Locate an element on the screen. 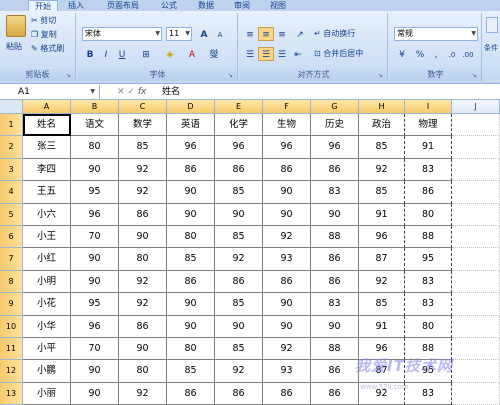 The height and width of the screenshot is (405, 500). header-cell: 生物 is located at coordinates (287, 125).